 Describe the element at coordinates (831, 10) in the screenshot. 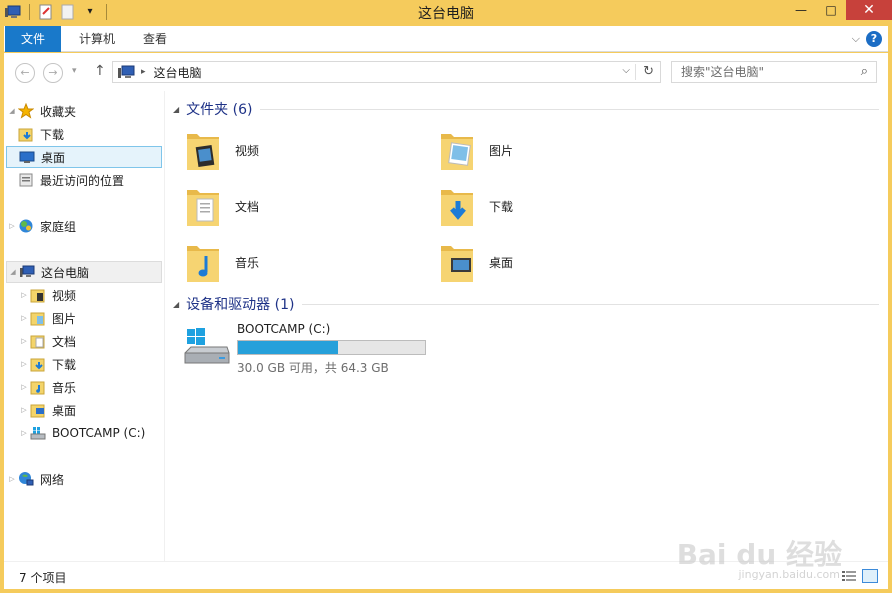

I see `maximize-button: □` at that location.